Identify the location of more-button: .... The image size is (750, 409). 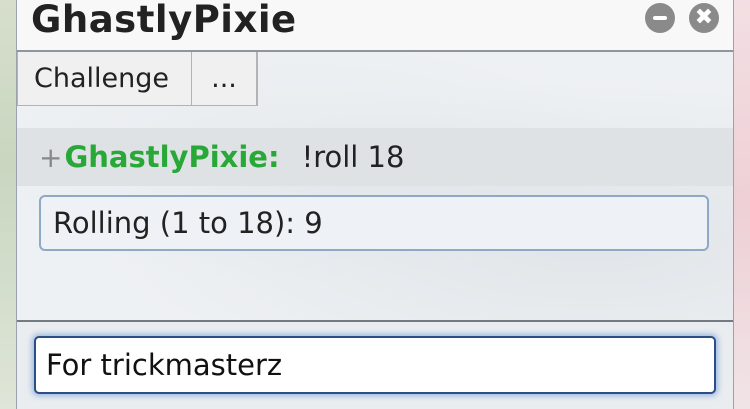
(225, 79).